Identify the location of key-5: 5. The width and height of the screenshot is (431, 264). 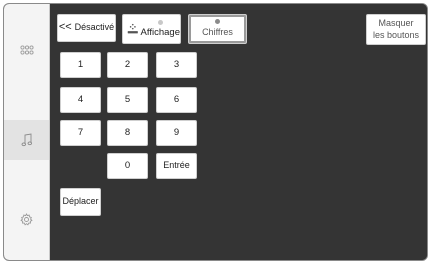
(127, 100).